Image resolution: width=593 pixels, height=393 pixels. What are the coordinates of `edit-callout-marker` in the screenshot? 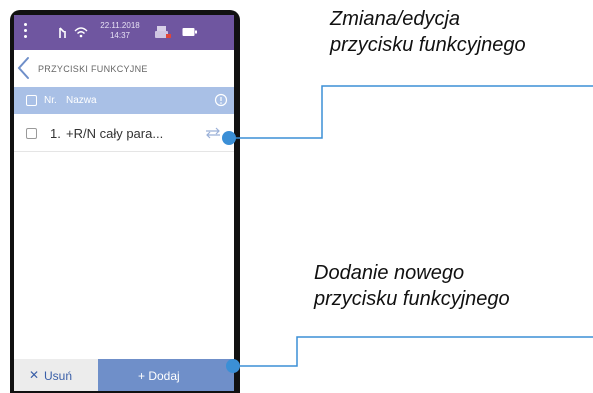 It's located at (229, 138).